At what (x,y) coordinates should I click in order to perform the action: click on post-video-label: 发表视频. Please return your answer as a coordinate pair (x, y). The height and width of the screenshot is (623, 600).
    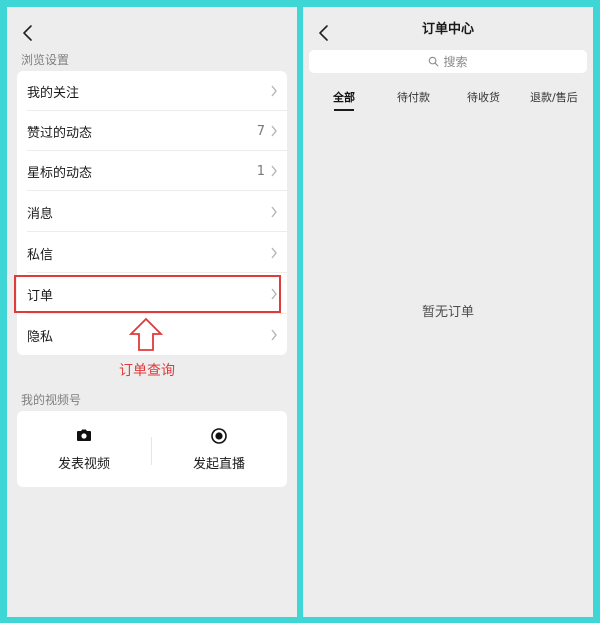
    Looking at the image, I should click on (83, 464).